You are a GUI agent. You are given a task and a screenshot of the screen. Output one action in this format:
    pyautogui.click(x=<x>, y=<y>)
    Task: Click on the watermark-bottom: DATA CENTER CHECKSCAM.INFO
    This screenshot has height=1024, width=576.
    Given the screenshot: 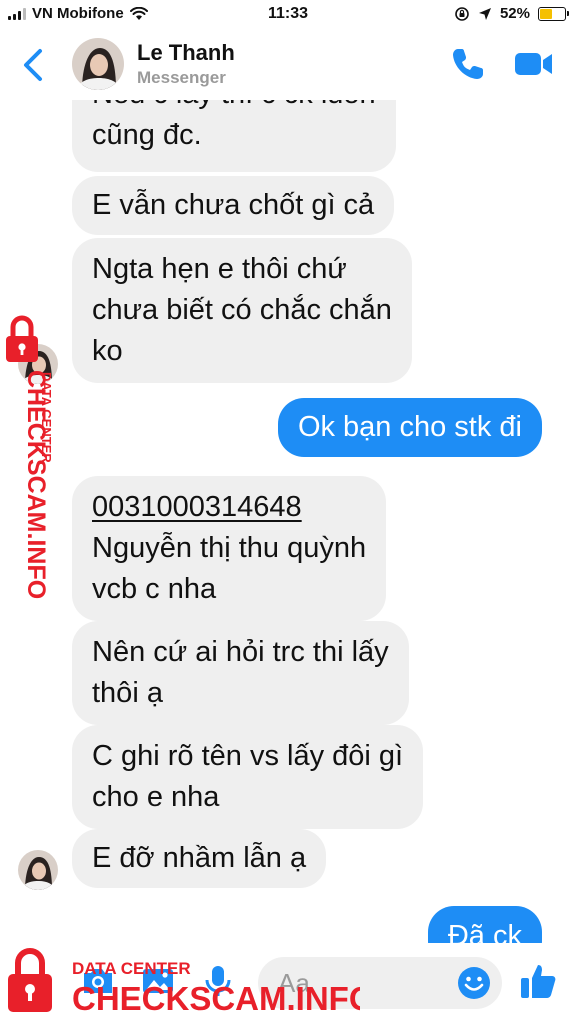 What is the action you would take?
    pyautogui.click(x=184, y=982)
    